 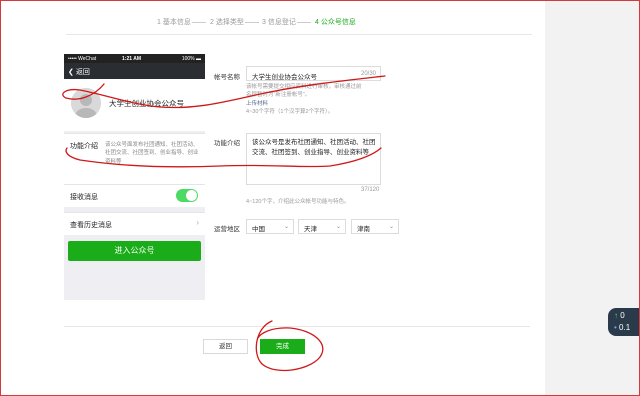 What do you see at coordinates (134, 223) in the screenshot?
I see `history-messages-row: 查看历史消息 ›` at bounding box center [134, 223].